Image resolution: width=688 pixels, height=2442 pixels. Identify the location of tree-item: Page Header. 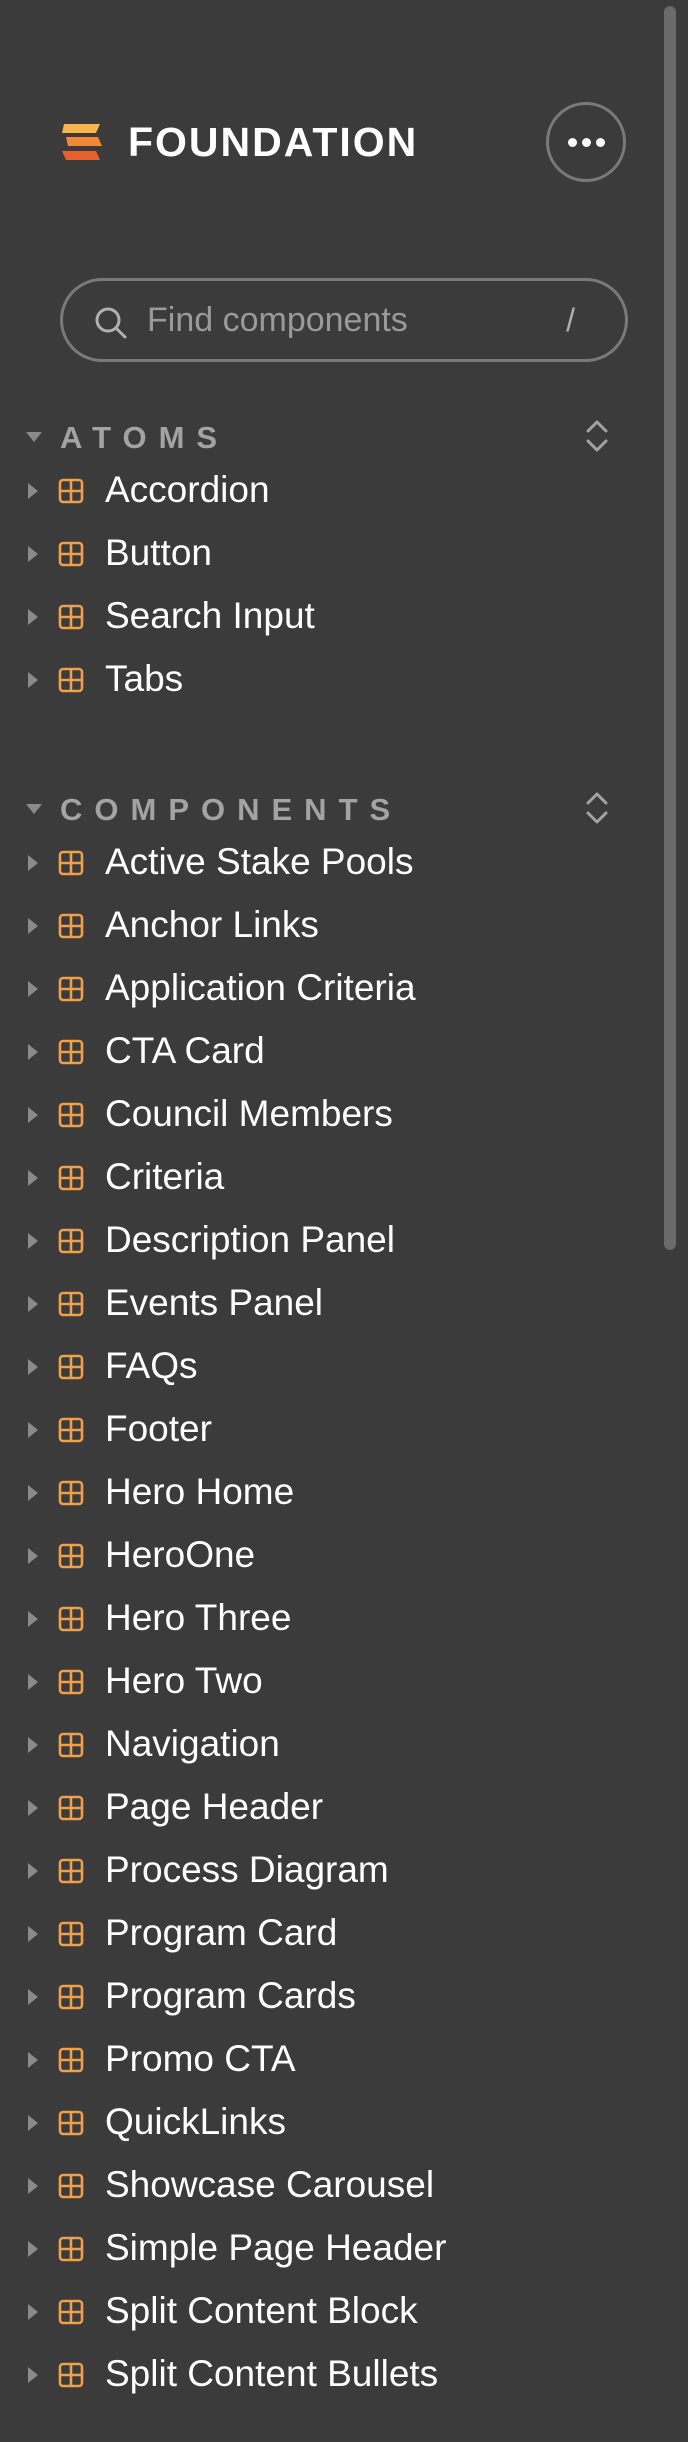
(320, 1807).